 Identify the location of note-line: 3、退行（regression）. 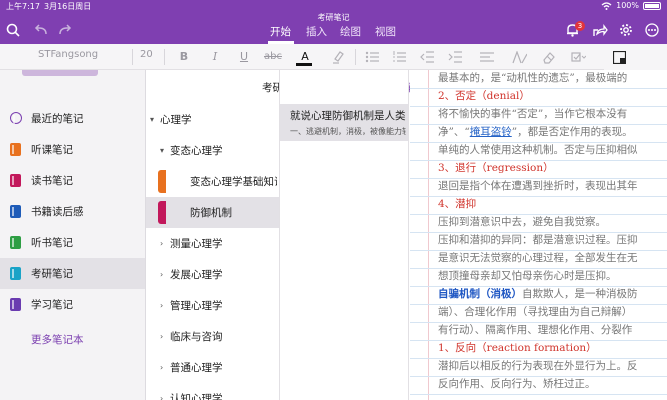
(552, 168).